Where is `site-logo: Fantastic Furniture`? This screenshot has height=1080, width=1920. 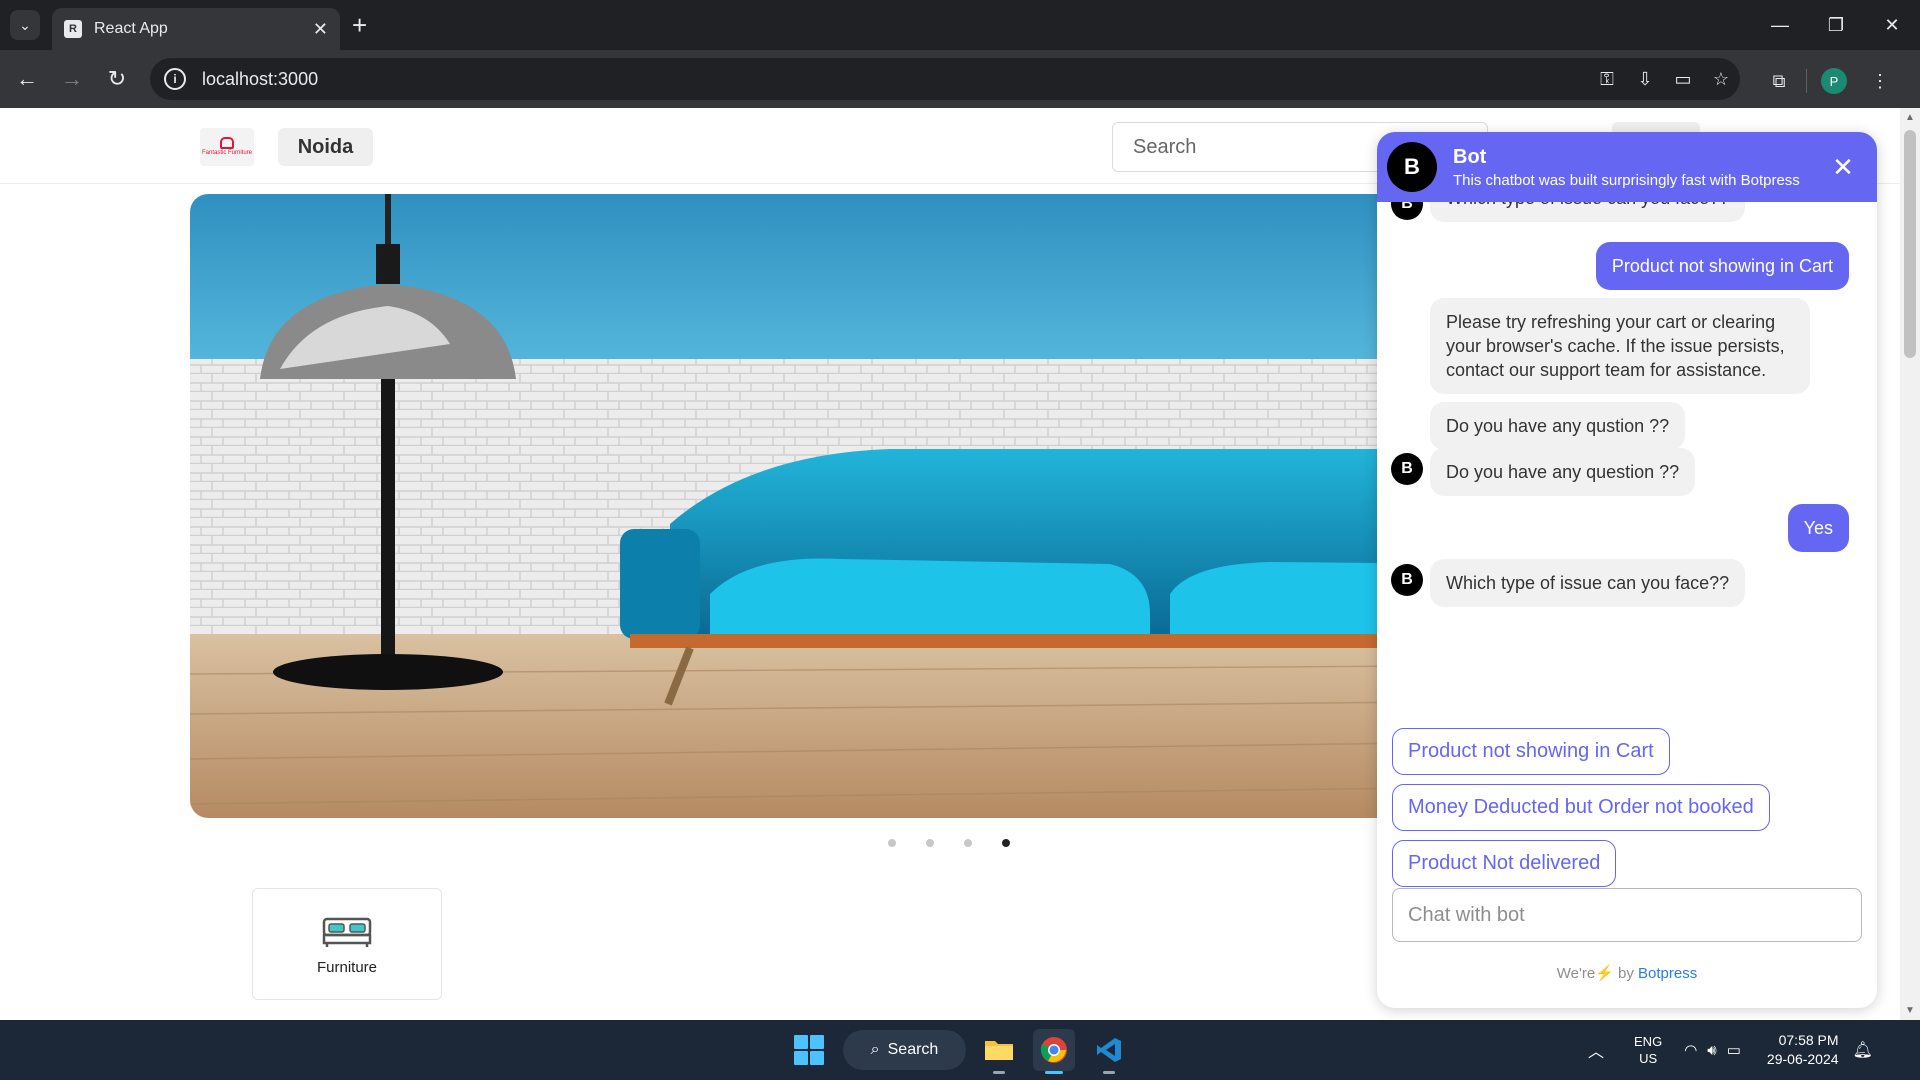
site-logo: Fantastic Furniture is located at coordinates (227, 147).